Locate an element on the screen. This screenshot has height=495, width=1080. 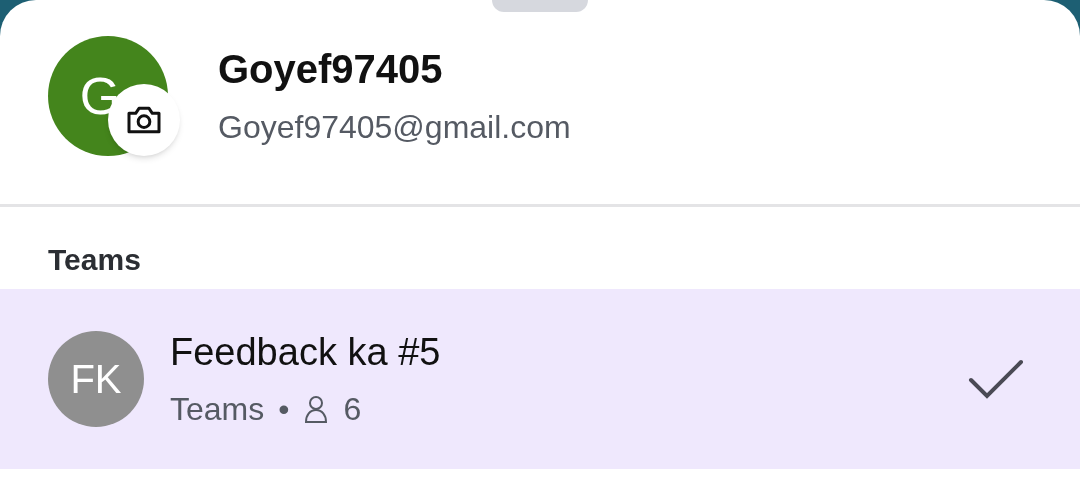
user-email: Goyef97405@gmail.com is located at coordinates (394, 127).